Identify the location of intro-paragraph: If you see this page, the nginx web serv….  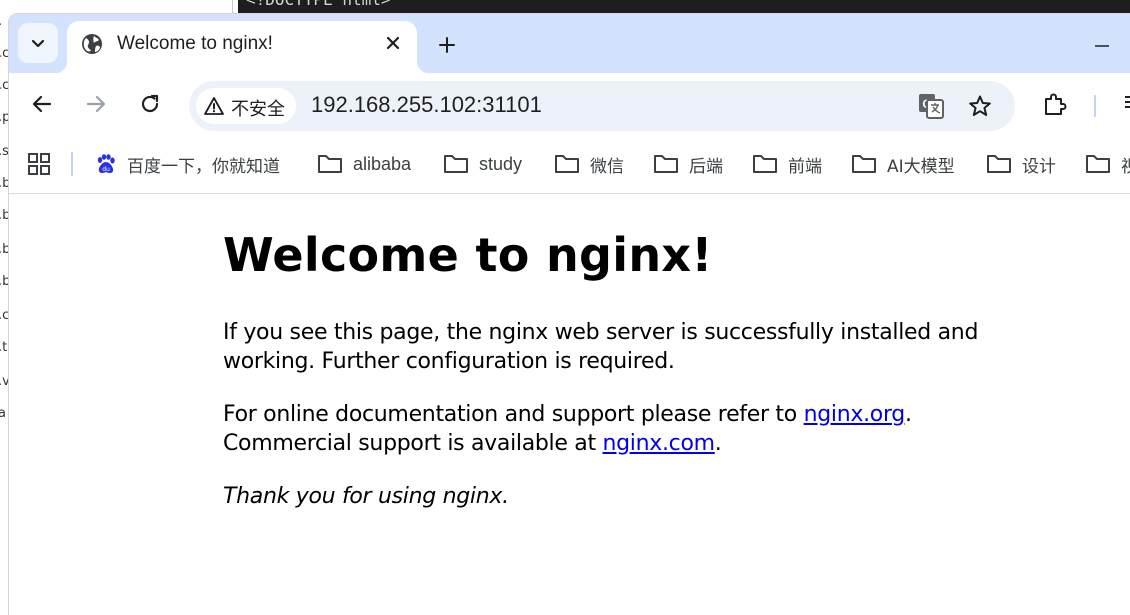
(601, 347).